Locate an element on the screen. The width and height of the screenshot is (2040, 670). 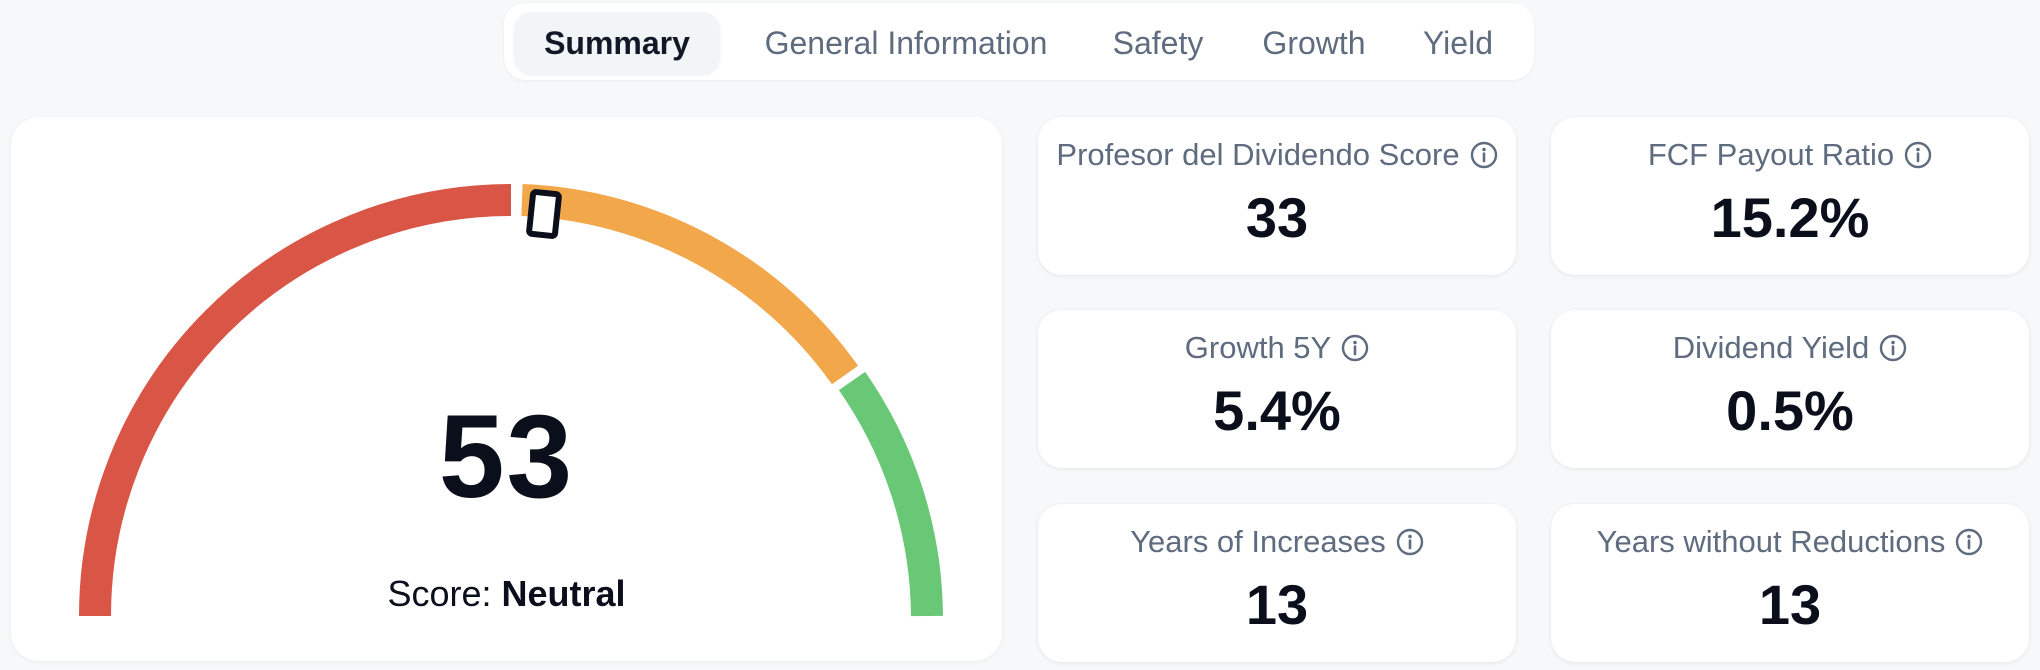
metric-header: Profesor del Dividendo Score is located at coordinates (1277, 155).